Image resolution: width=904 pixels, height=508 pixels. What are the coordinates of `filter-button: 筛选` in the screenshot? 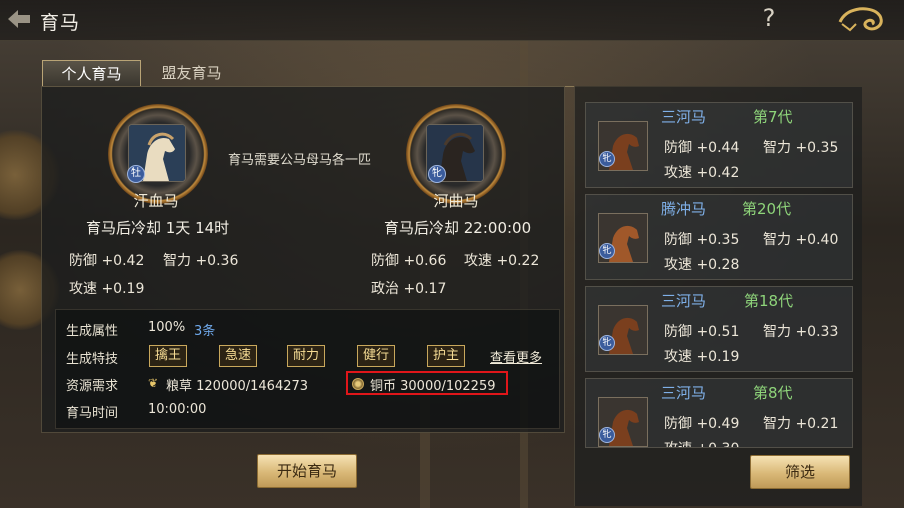 It's located at (800, 472).